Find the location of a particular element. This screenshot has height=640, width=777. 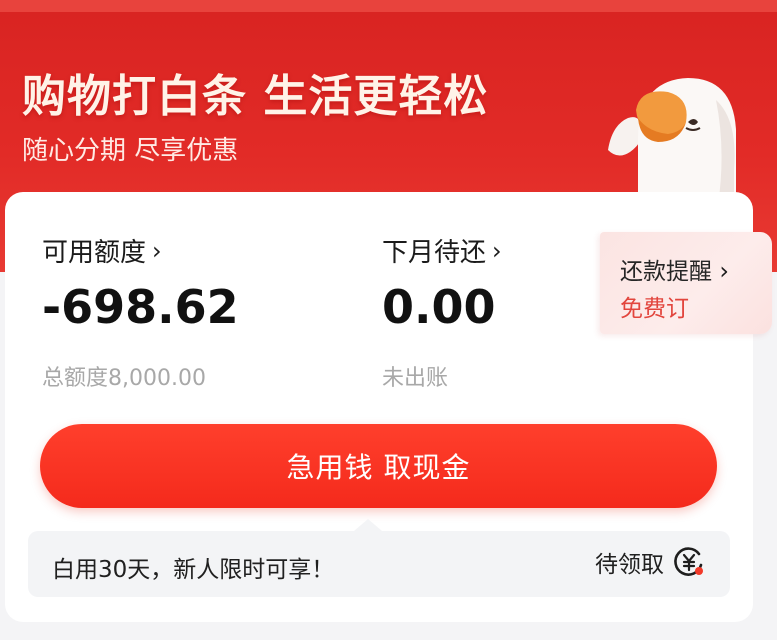

available-credit-label: 可用额度 is located at coordinates (94, 253).